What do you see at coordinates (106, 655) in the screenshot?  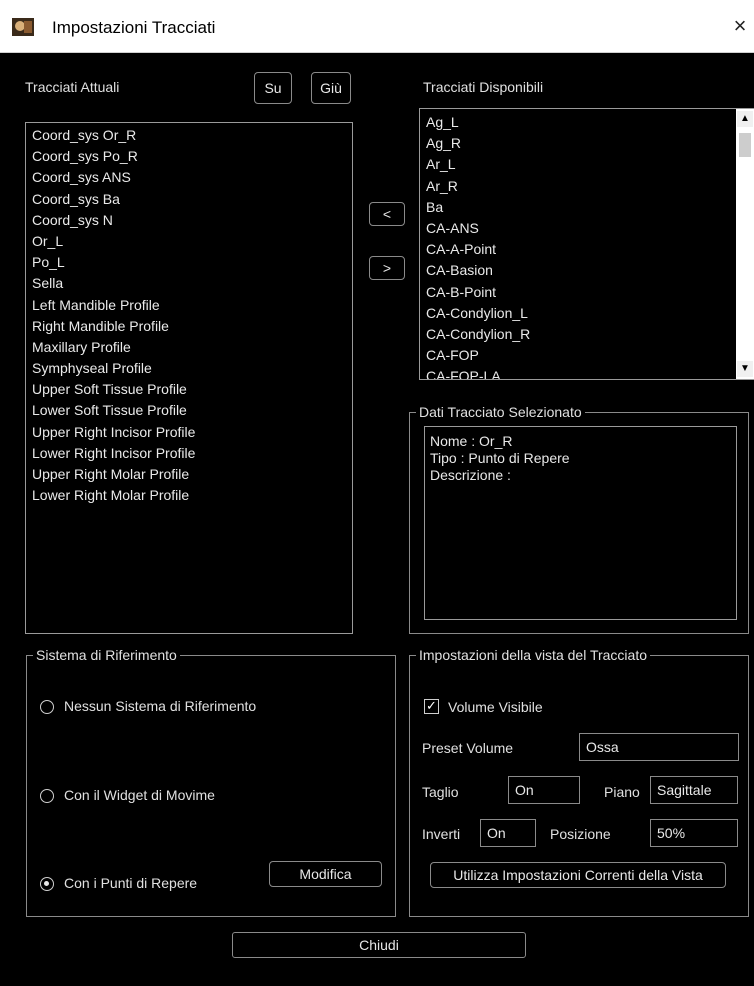 I see `reference-system-title: Sistema di Riferimento` at bounding box center [106, 655].